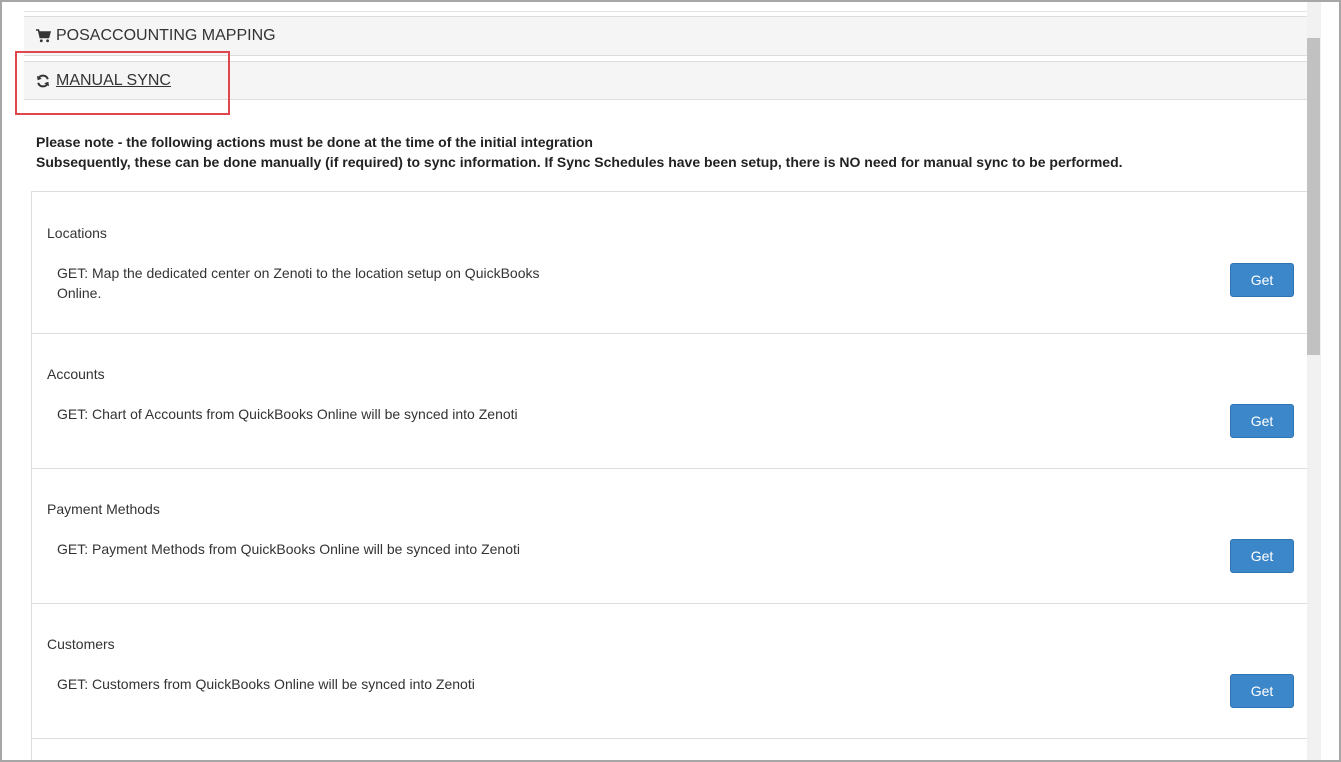  I want to click on sync-item-title: Customers, so click(81, 644).